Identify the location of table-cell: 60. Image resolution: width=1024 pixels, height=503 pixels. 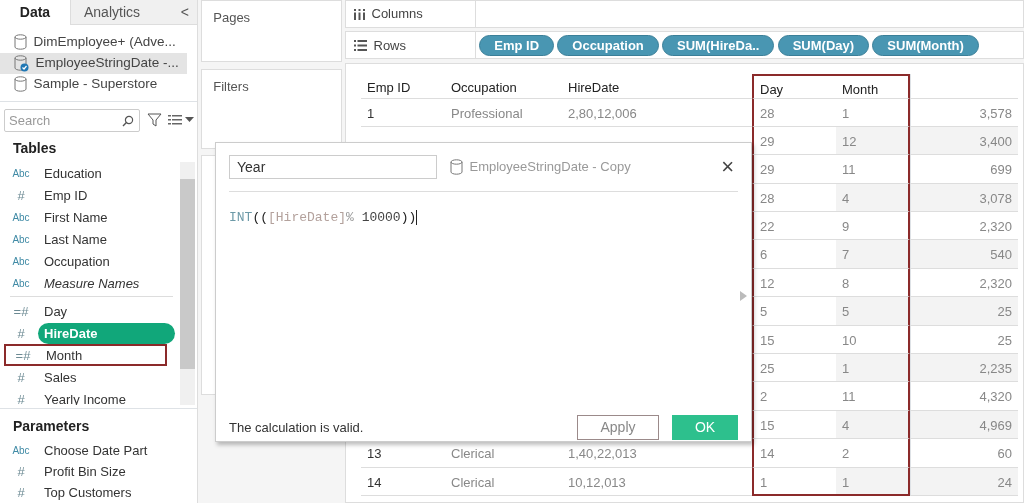
(964, 453).